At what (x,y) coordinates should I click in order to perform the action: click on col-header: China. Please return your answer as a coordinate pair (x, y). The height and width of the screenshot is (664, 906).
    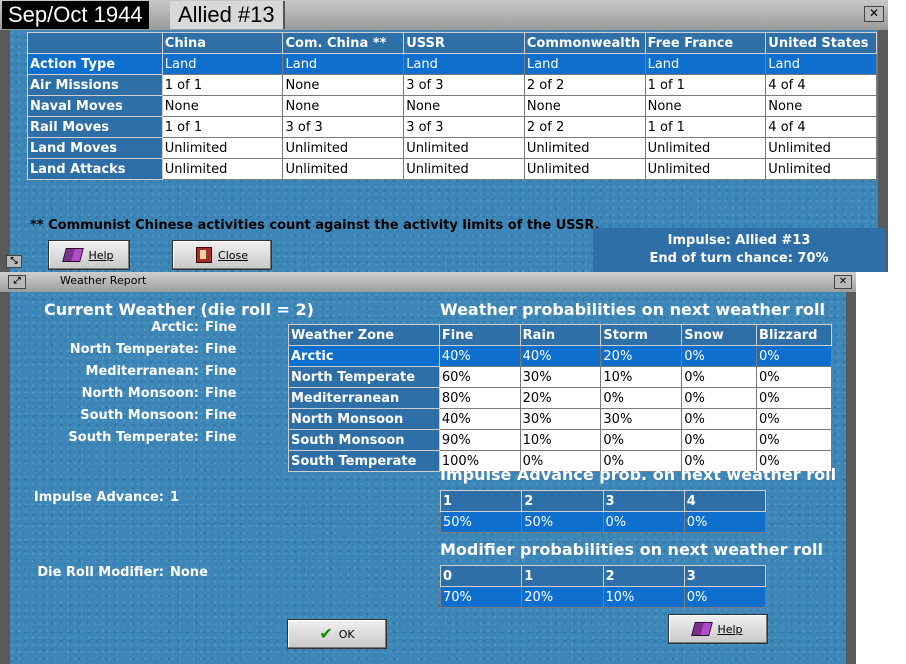
    Looking at the image, I should click on (222, 43).